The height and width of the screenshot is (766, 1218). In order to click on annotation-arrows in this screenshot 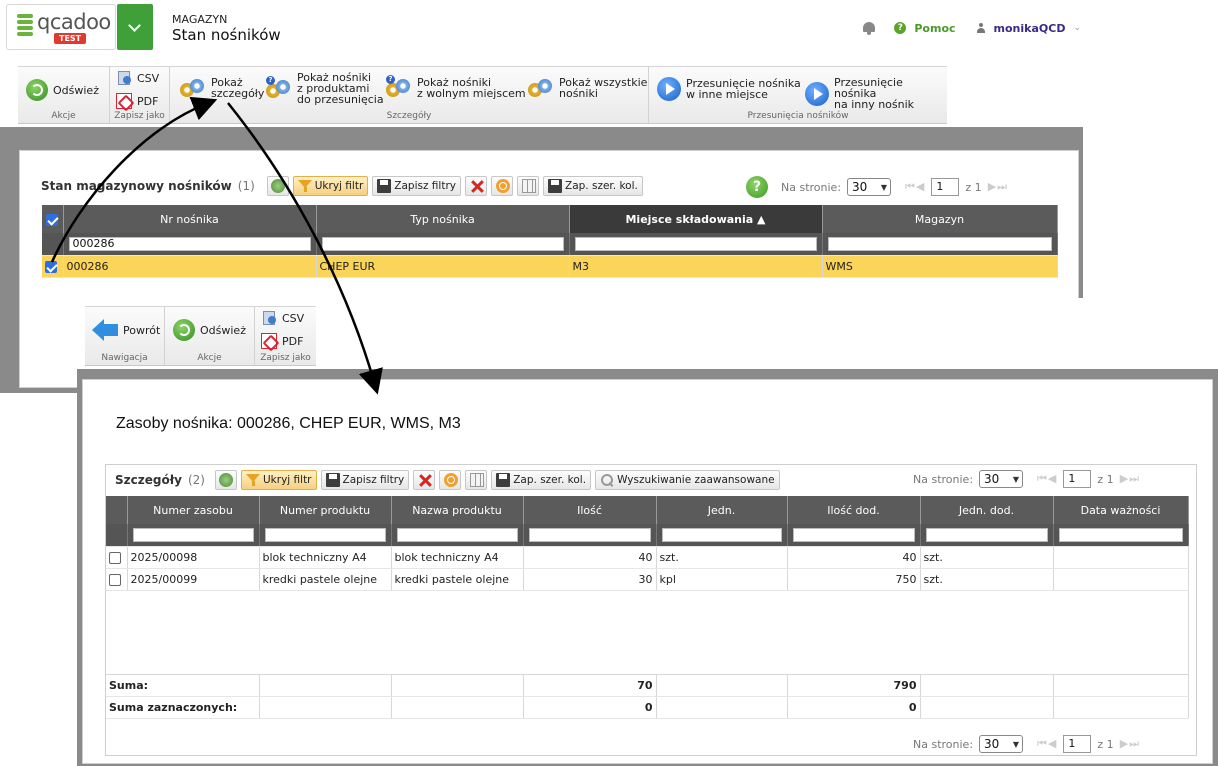, I will do `click(216, 245)`.